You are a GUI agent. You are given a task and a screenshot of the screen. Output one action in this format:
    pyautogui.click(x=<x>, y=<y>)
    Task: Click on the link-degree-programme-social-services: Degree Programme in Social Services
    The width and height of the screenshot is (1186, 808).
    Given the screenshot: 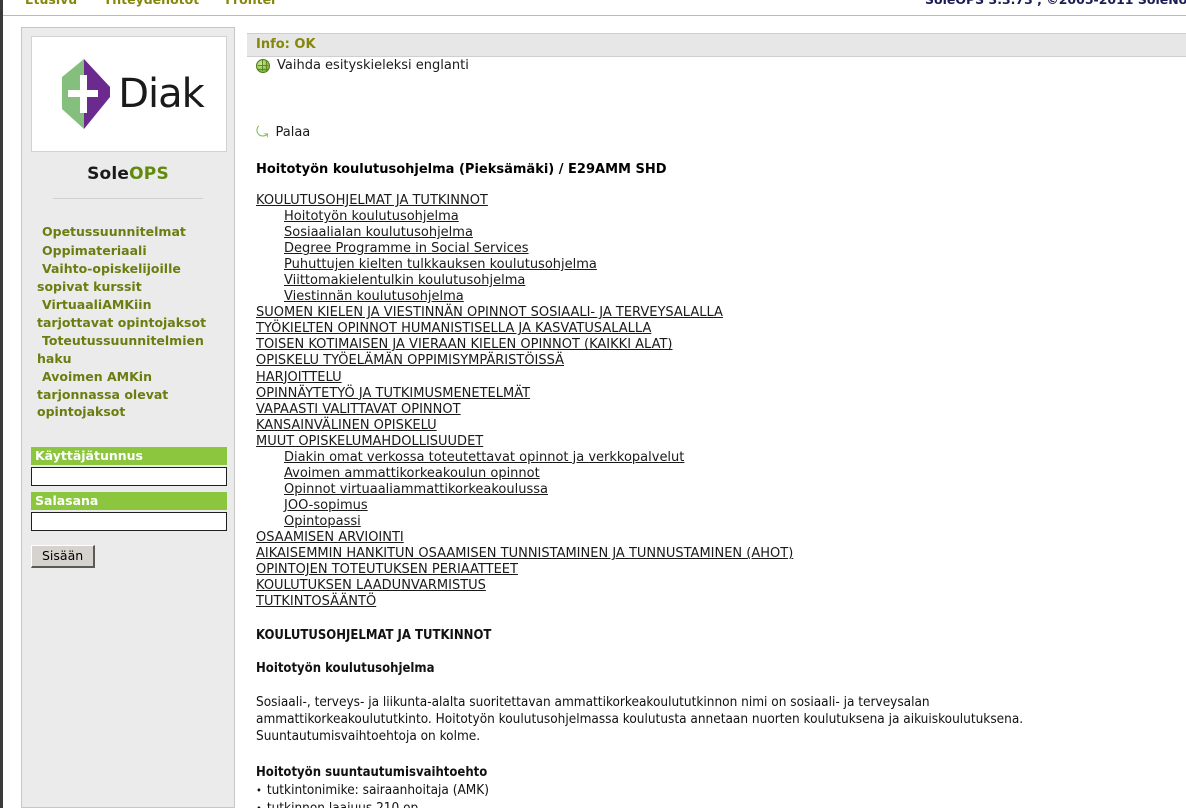 What is the action you would take?
    pyautogui.click(x=721, y=249)
    